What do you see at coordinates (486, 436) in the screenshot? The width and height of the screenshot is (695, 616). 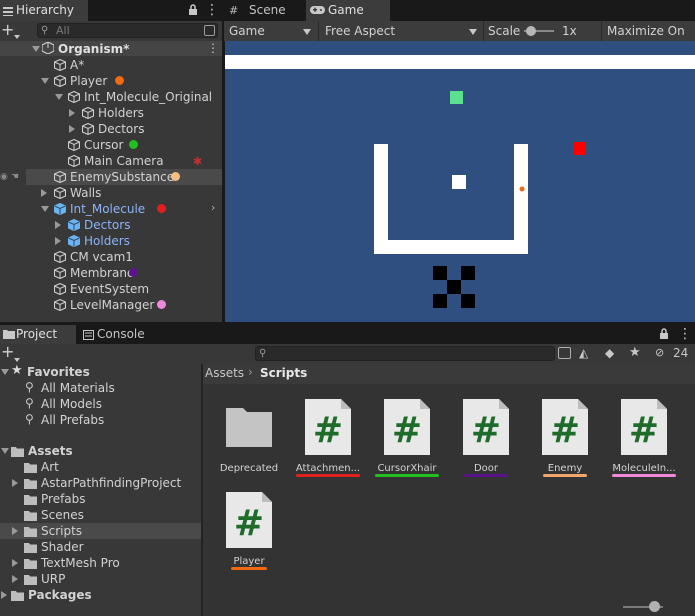 I see `script-file-item: # Door` at bounding box center [486, 436].